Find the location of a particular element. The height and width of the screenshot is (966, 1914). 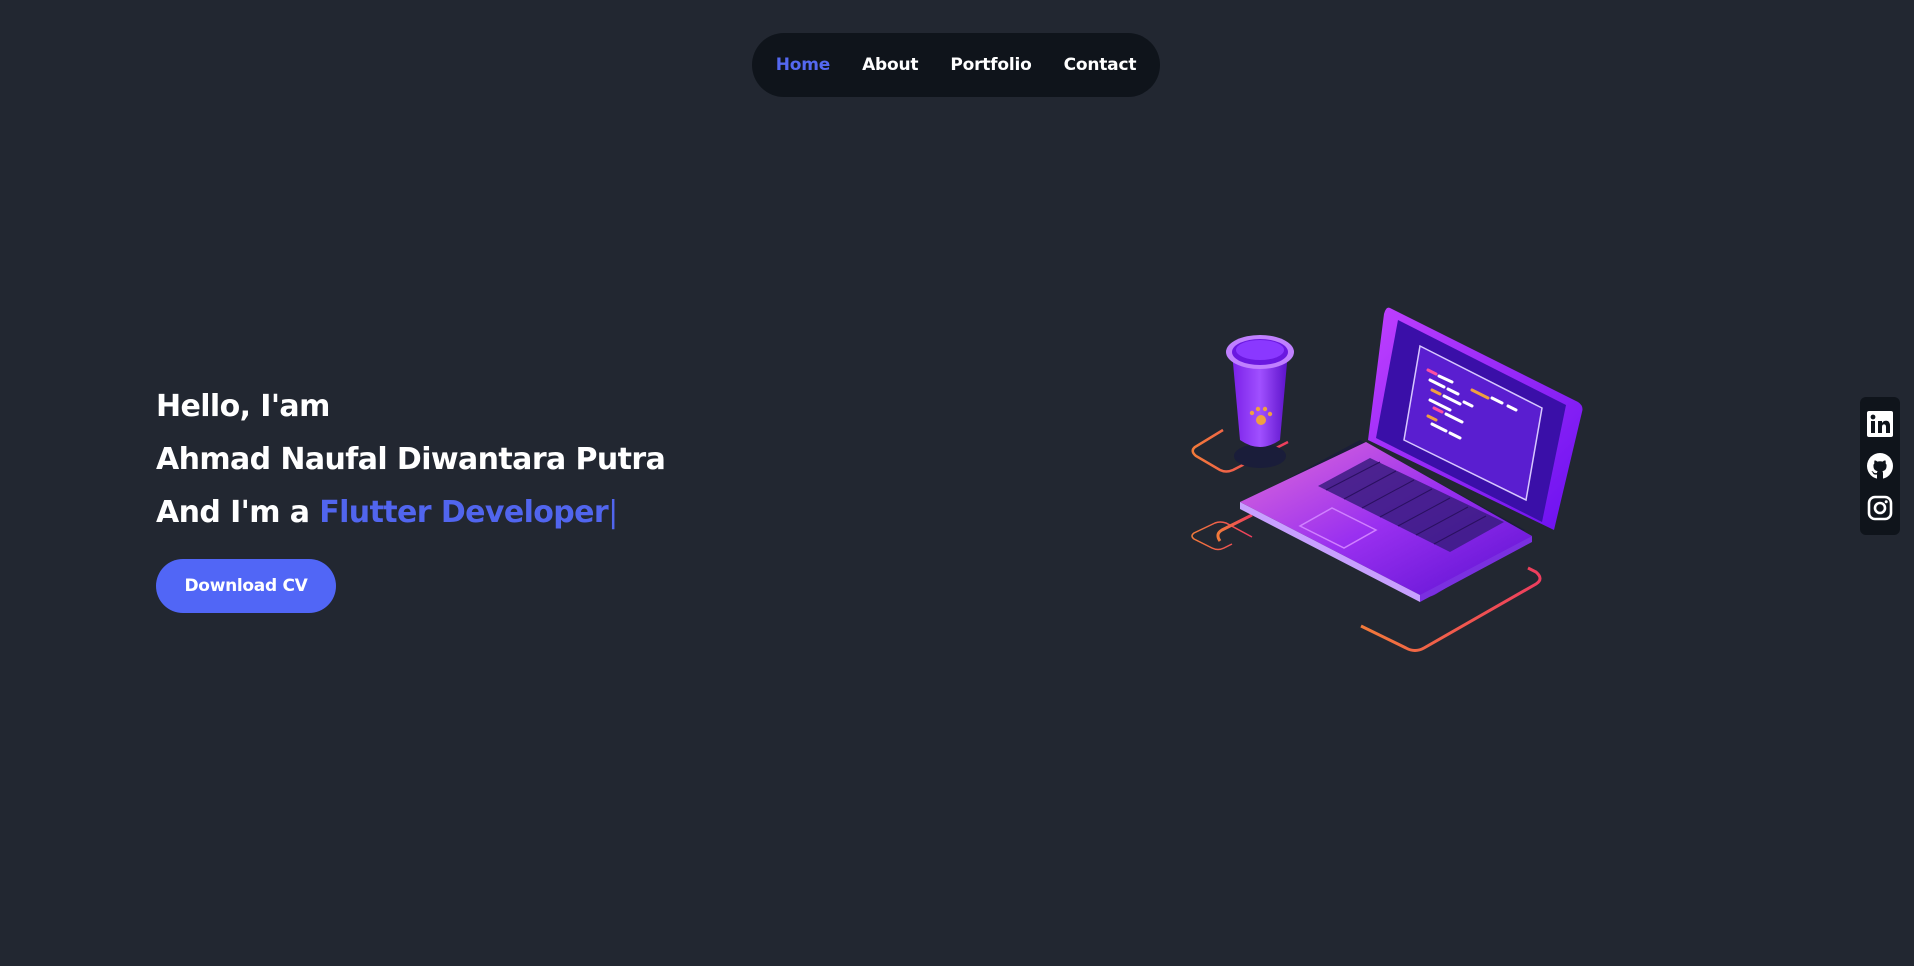

hero-role-prefix: And I'm a is located at coordinates (238, 512).